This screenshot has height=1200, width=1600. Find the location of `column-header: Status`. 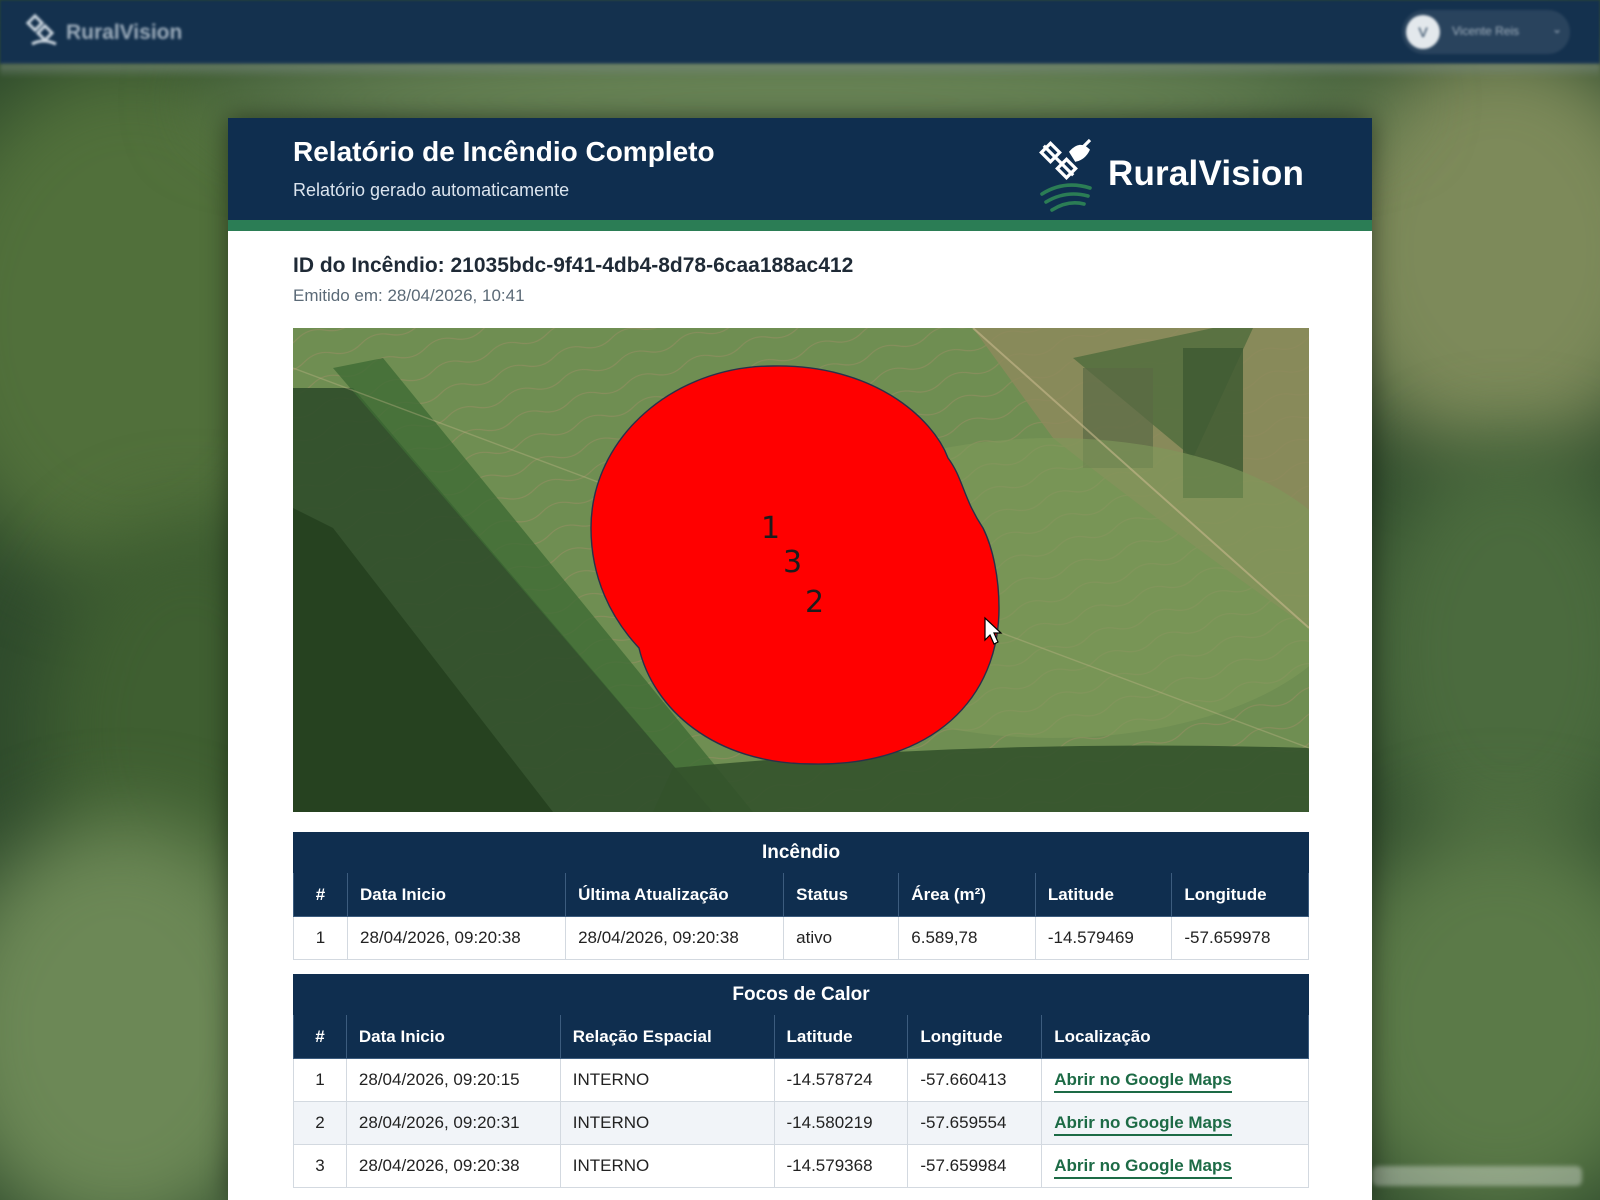

column-header: Status is located at coordinates (841, 894).